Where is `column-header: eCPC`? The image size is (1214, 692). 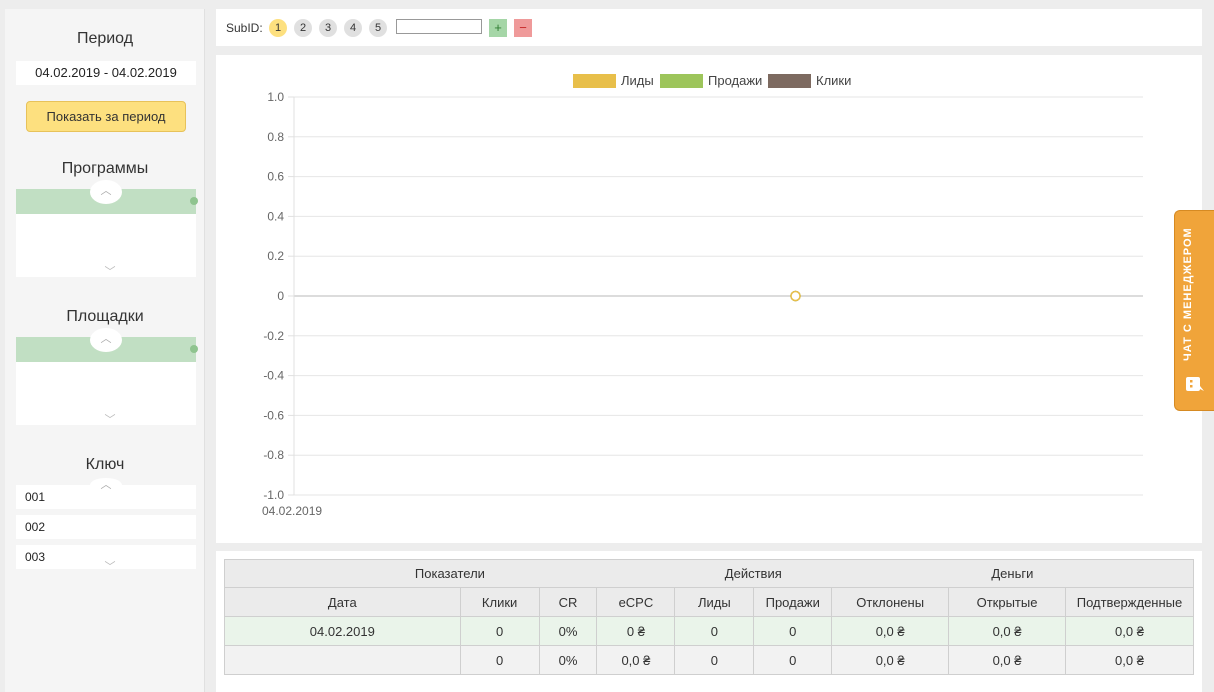 column-header: eCPC is located at coordinates (636, 602).